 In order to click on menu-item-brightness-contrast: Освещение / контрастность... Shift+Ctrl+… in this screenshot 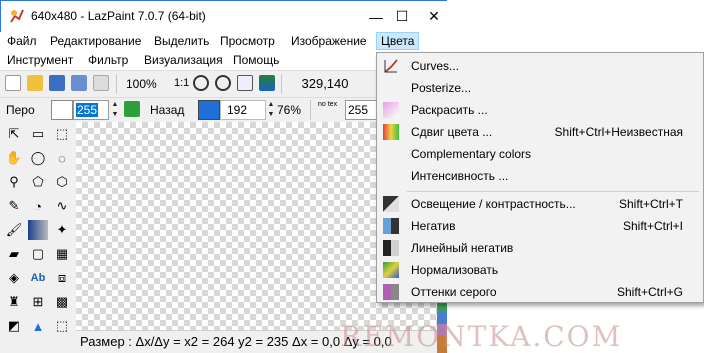, I will do `click(540, 204)`.